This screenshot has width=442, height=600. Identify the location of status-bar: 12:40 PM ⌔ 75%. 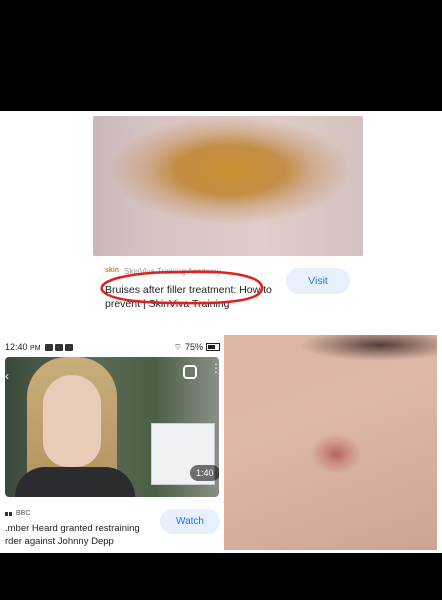
(112, 347).